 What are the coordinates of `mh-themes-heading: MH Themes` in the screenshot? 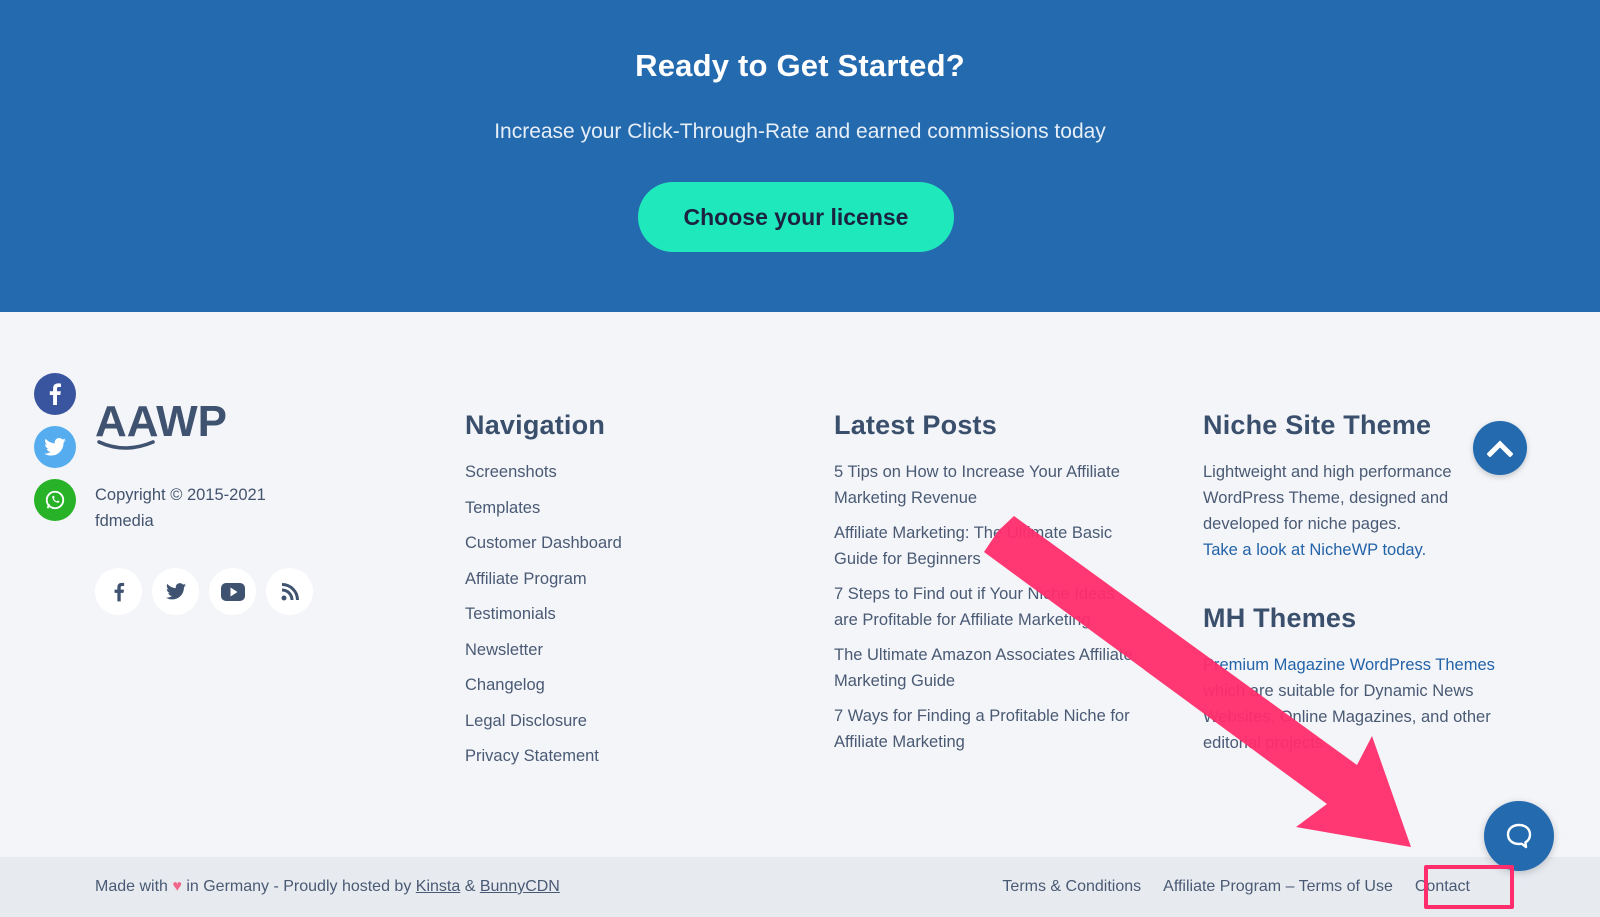 It's located at (1280, 618).